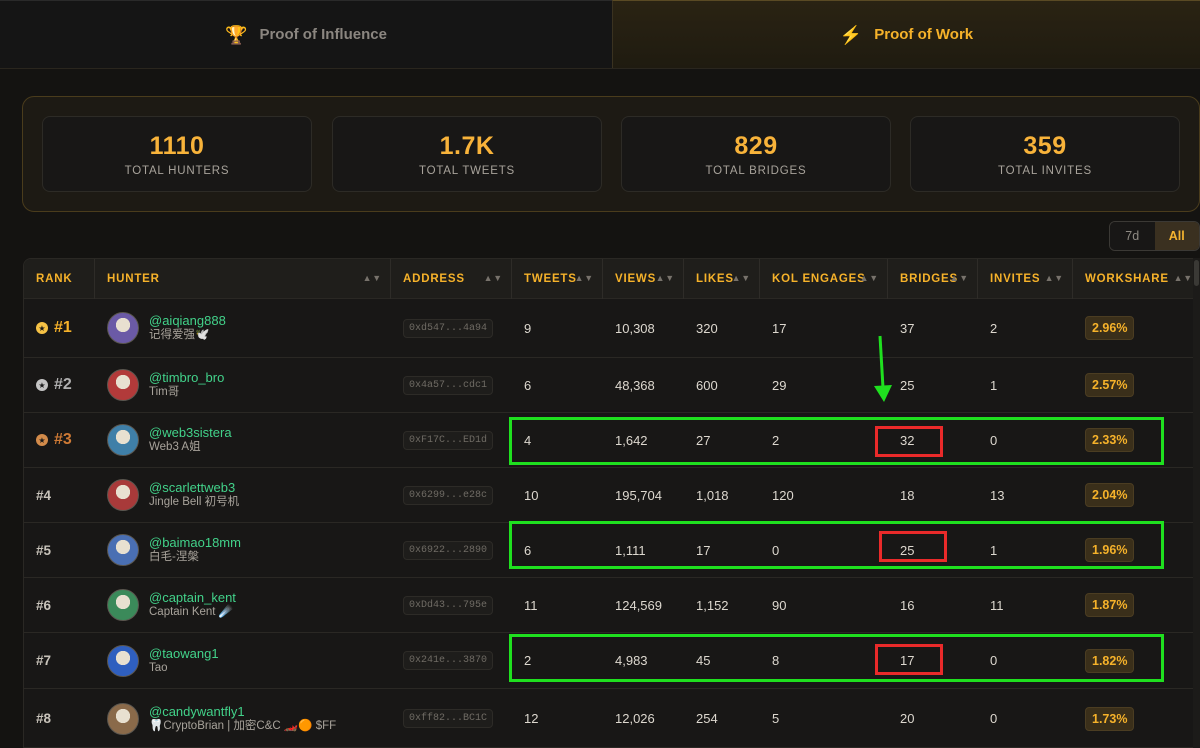 The width and height of the screenshot is (1200, 748). What do you see at coordinates (907, 495) in the screenshot?
I see `bridges-value: 18` at bounding box center [907, 495].